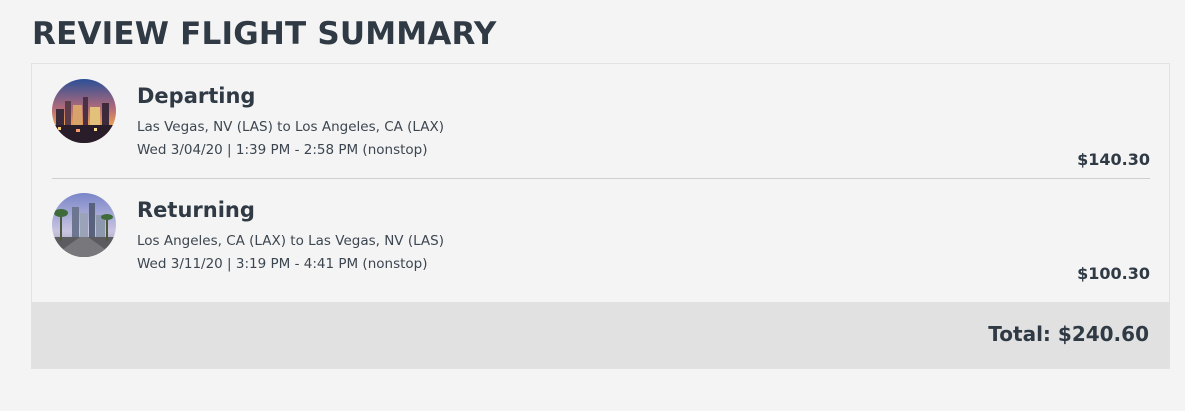  Describe the element at coordinates (196, 210) in the screenshot. I see `flight-label: Returning` at that location.